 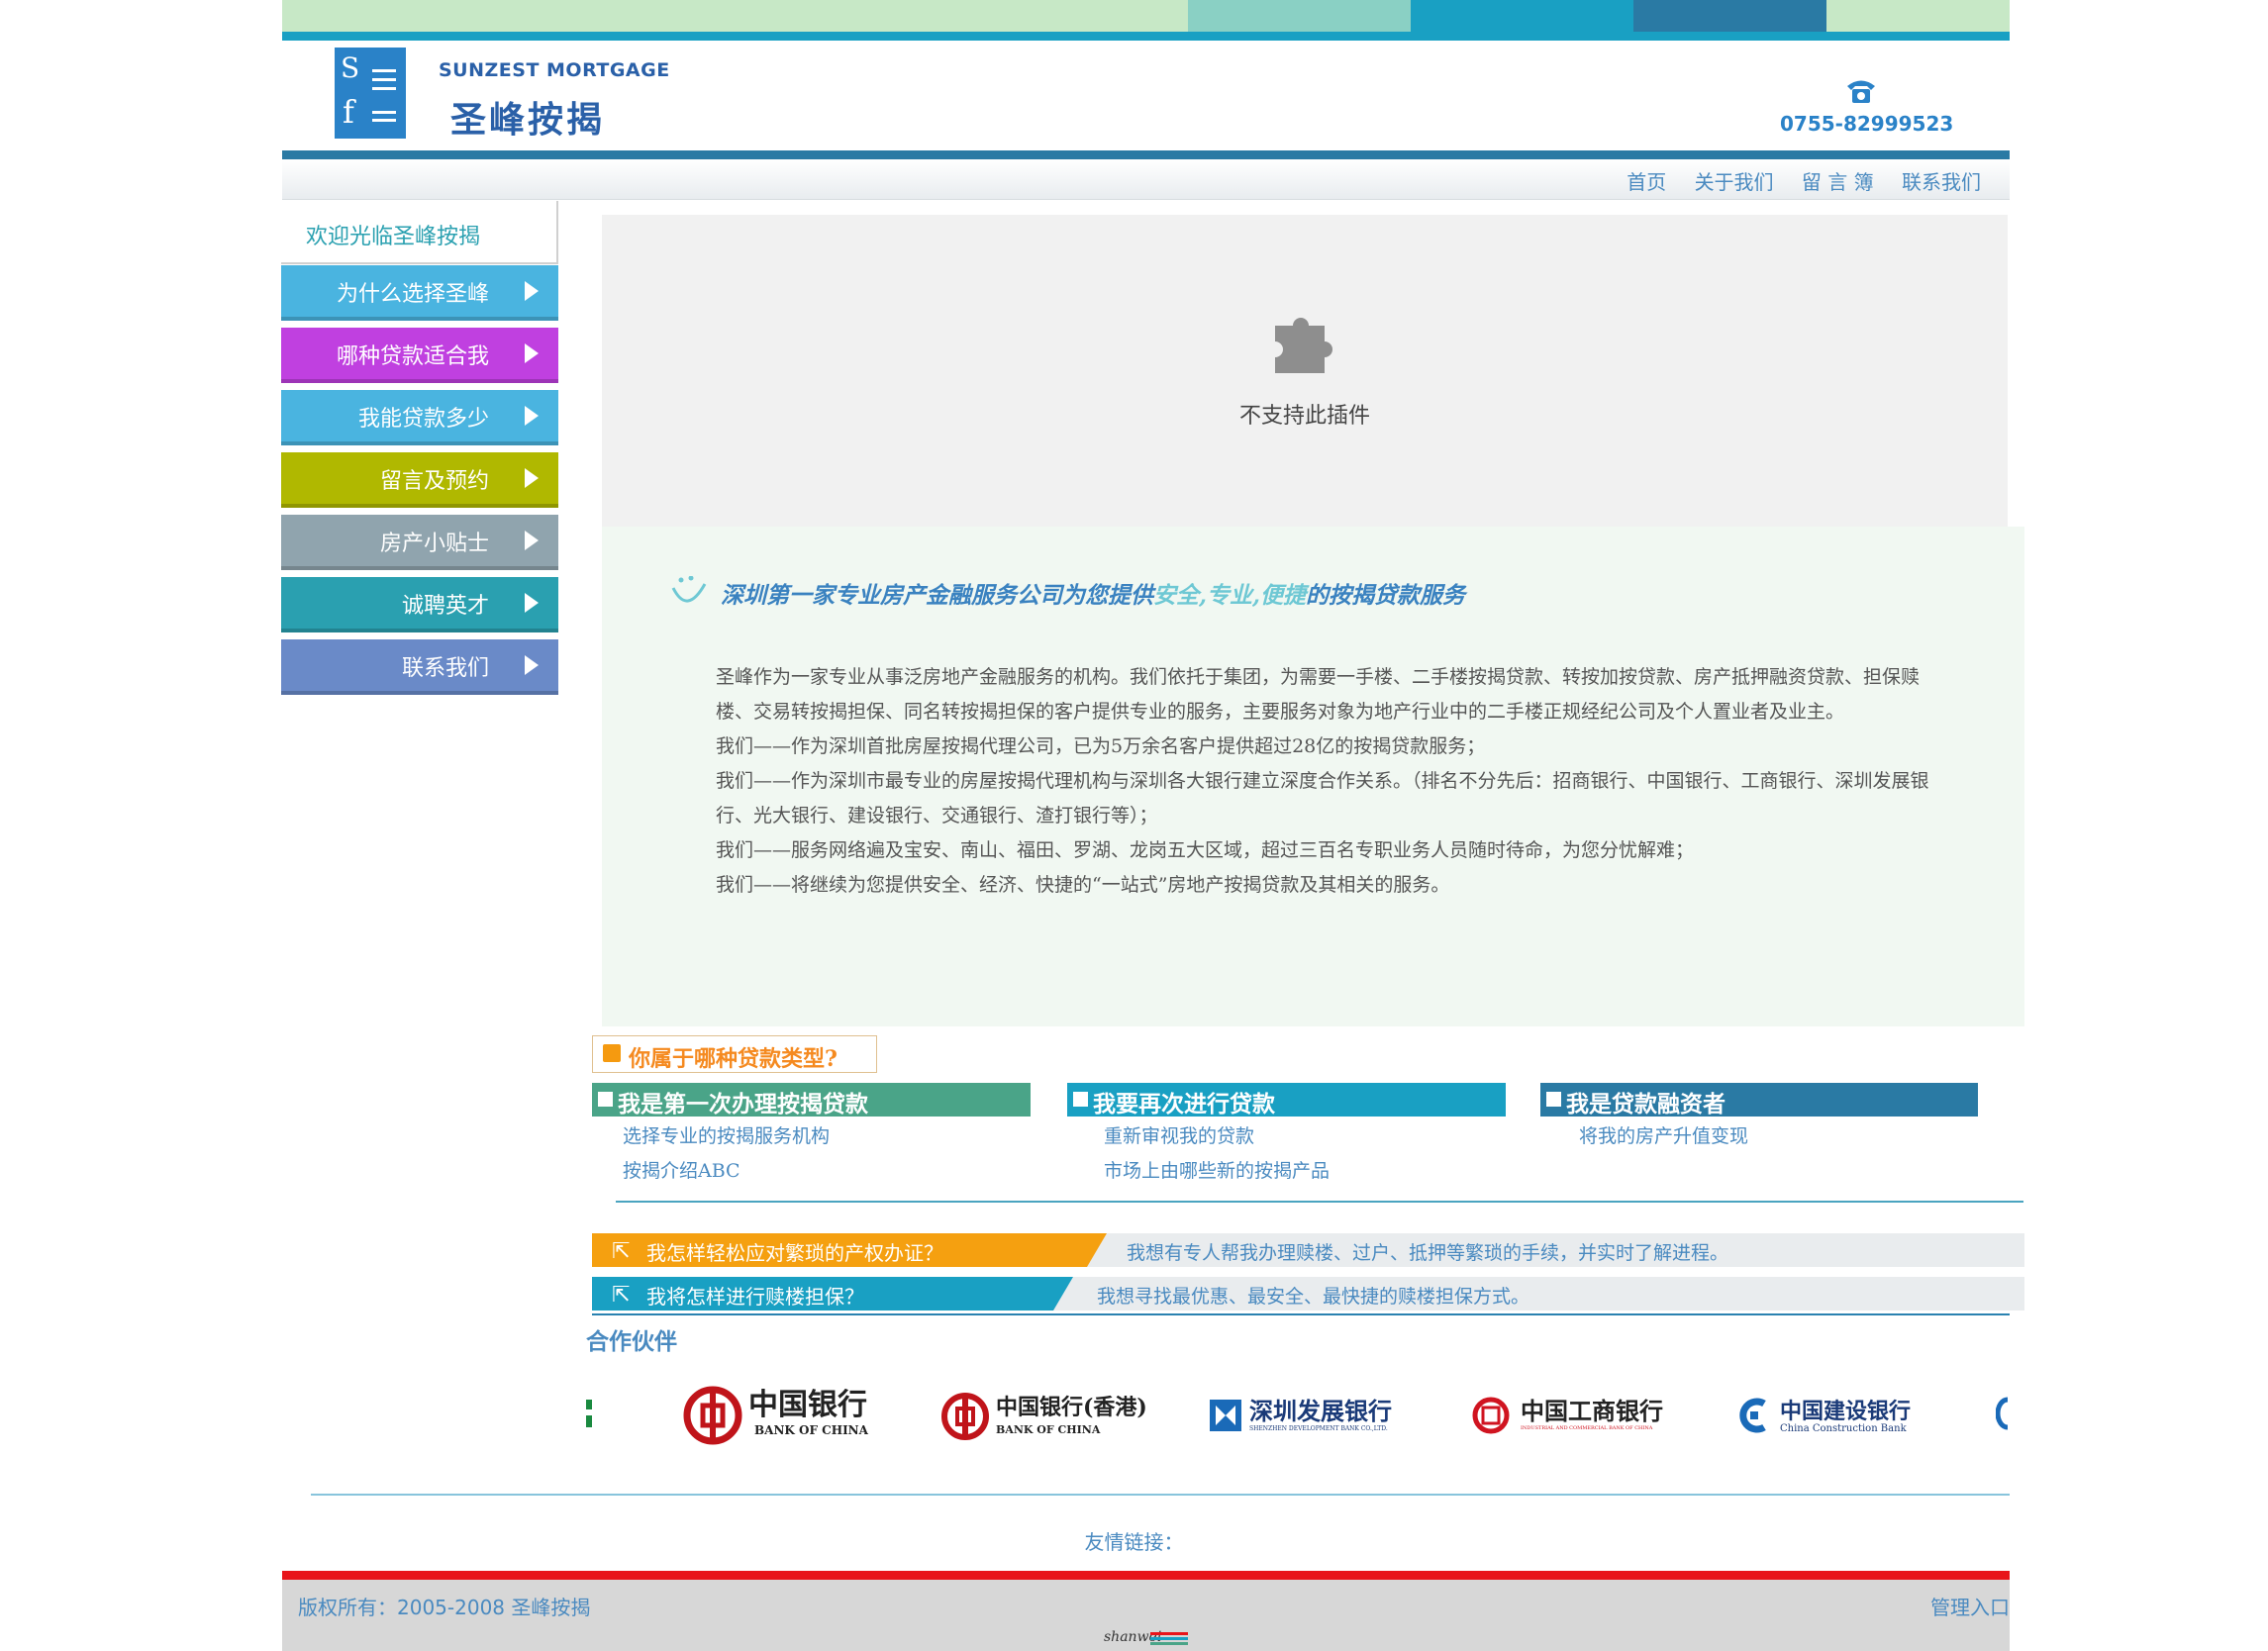 What do you see at coordinates (1386, 595) in the screenshot?
I see `intro-title-b: 的按揭贷款服务` at bounding box center [1386, 595].